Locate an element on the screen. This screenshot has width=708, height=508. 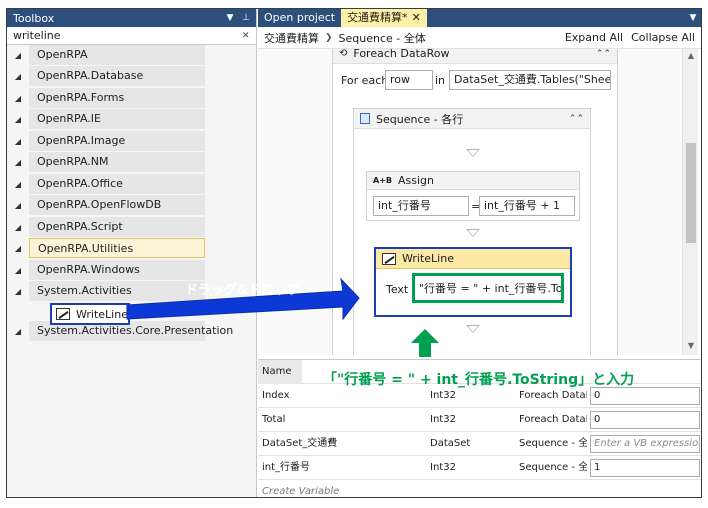
annotation-overlay is located at coordinates (282, 317).